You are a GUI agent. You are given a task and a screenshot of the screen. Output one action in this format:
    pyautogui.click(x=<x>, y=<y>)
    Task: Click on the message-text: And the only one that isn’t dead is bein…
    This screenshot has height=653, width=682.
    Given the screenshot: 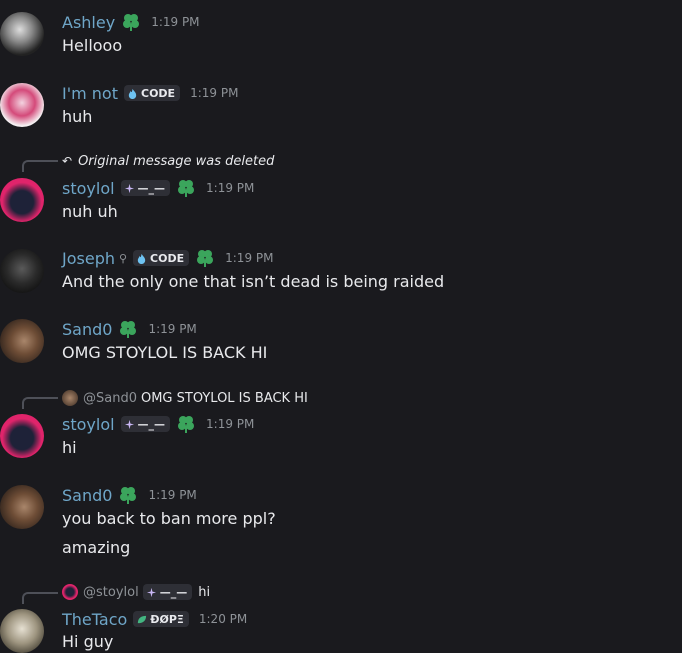 What is the action you would take?
    pyautogui.click(x=253, y=281)
    